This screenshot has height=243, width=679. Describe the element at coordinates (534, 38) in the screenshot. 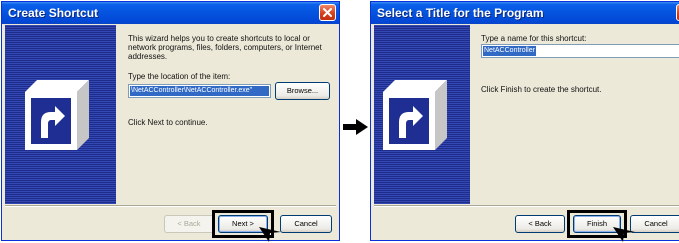

I see `name-label: Type a name for this shortcut:` at that location.